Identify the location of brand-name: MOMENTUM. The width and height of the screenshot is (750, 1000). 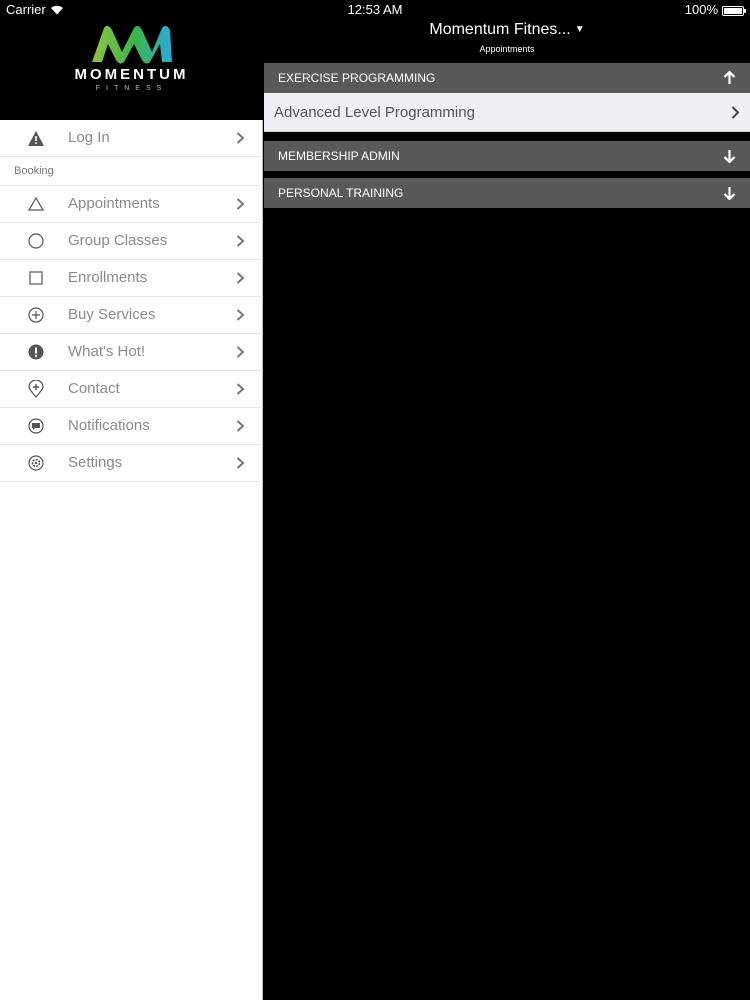
(131, 74).